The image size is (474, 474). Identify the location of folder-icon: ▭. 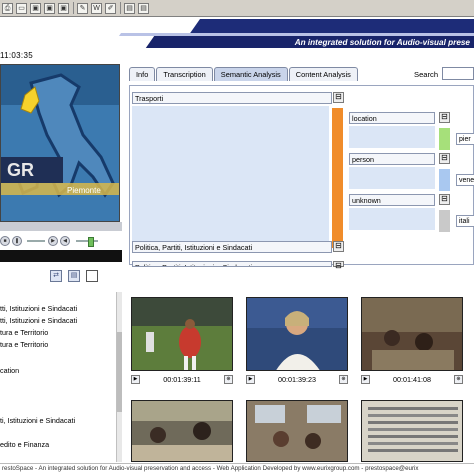
(21, 8).